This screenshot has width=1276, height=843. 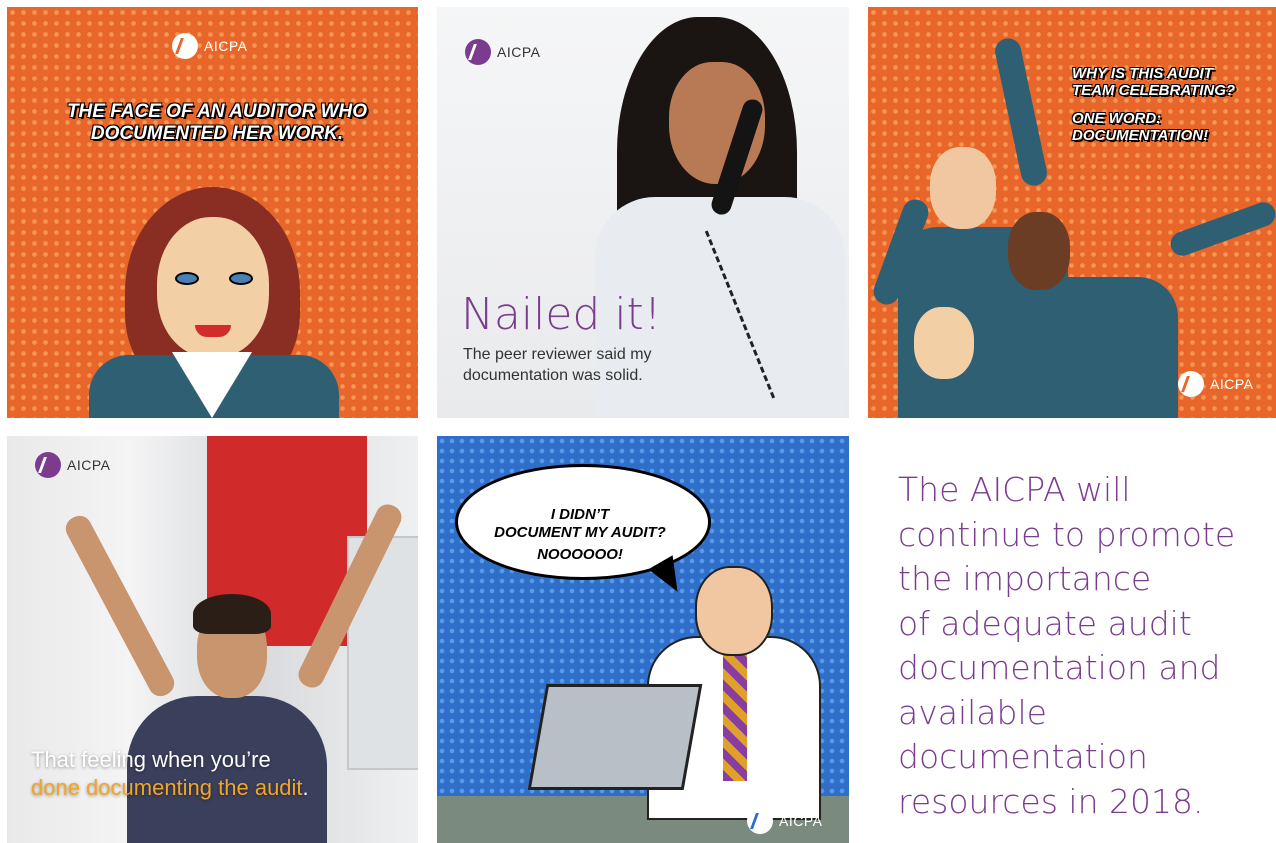 What do you see at coordinates (580, 534) in the screenshot?
I see `bubble-text: I DIDN’T DOCUMENT MY AUDIT? NOOOOOO!` at bounding box center [580, 534].